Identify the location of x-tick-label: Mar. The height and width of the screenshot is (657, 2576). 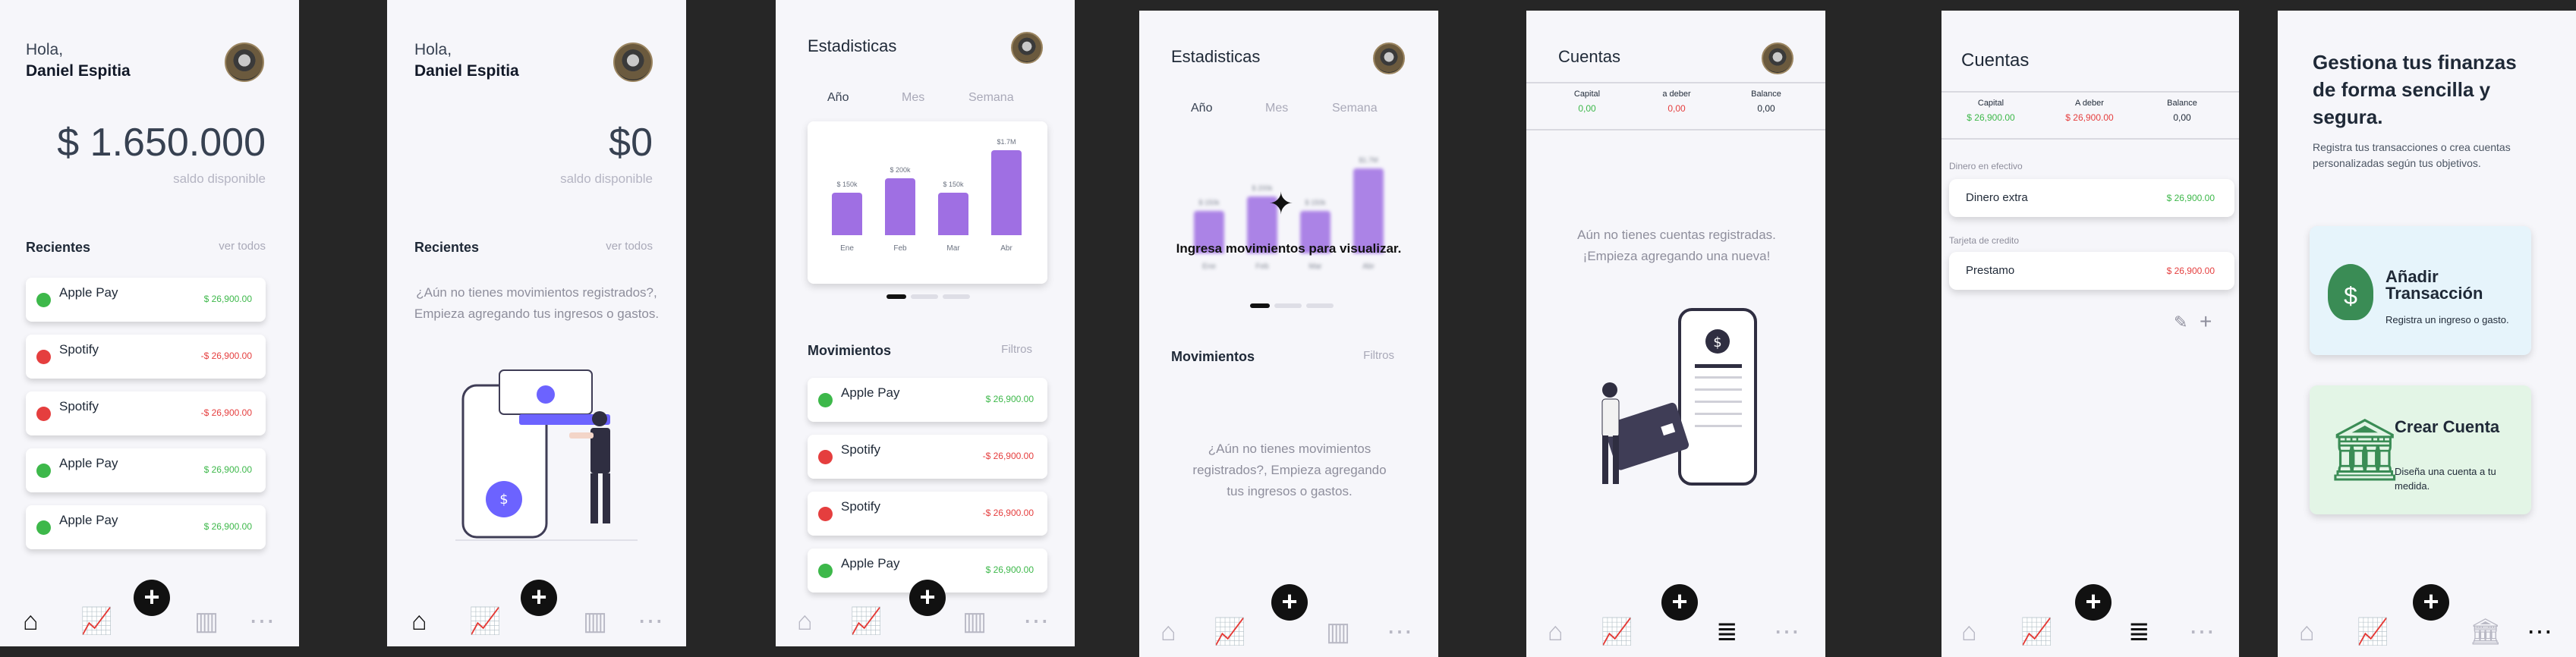
(1315, 266).